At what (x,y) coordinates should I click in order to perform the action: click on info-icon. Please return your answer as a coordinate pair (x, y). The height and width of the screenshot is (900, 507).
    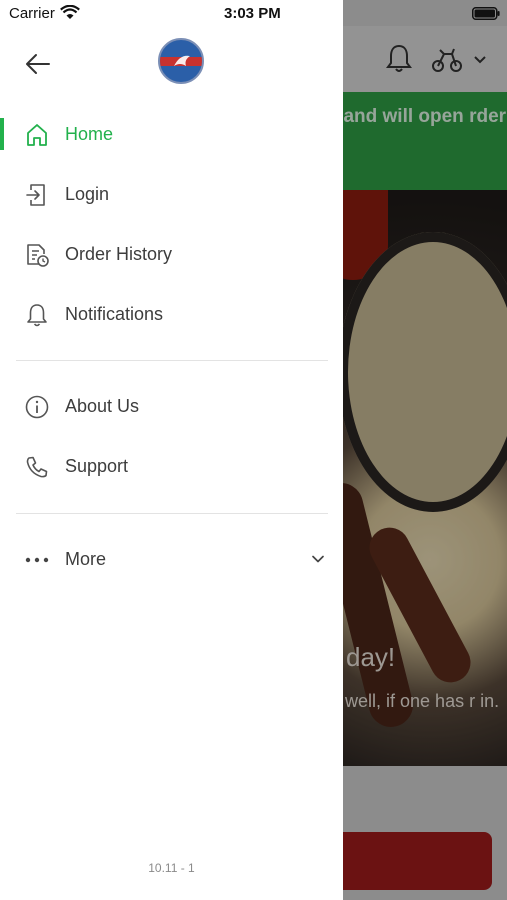
    Looking at the image, I should click on (37, 407).